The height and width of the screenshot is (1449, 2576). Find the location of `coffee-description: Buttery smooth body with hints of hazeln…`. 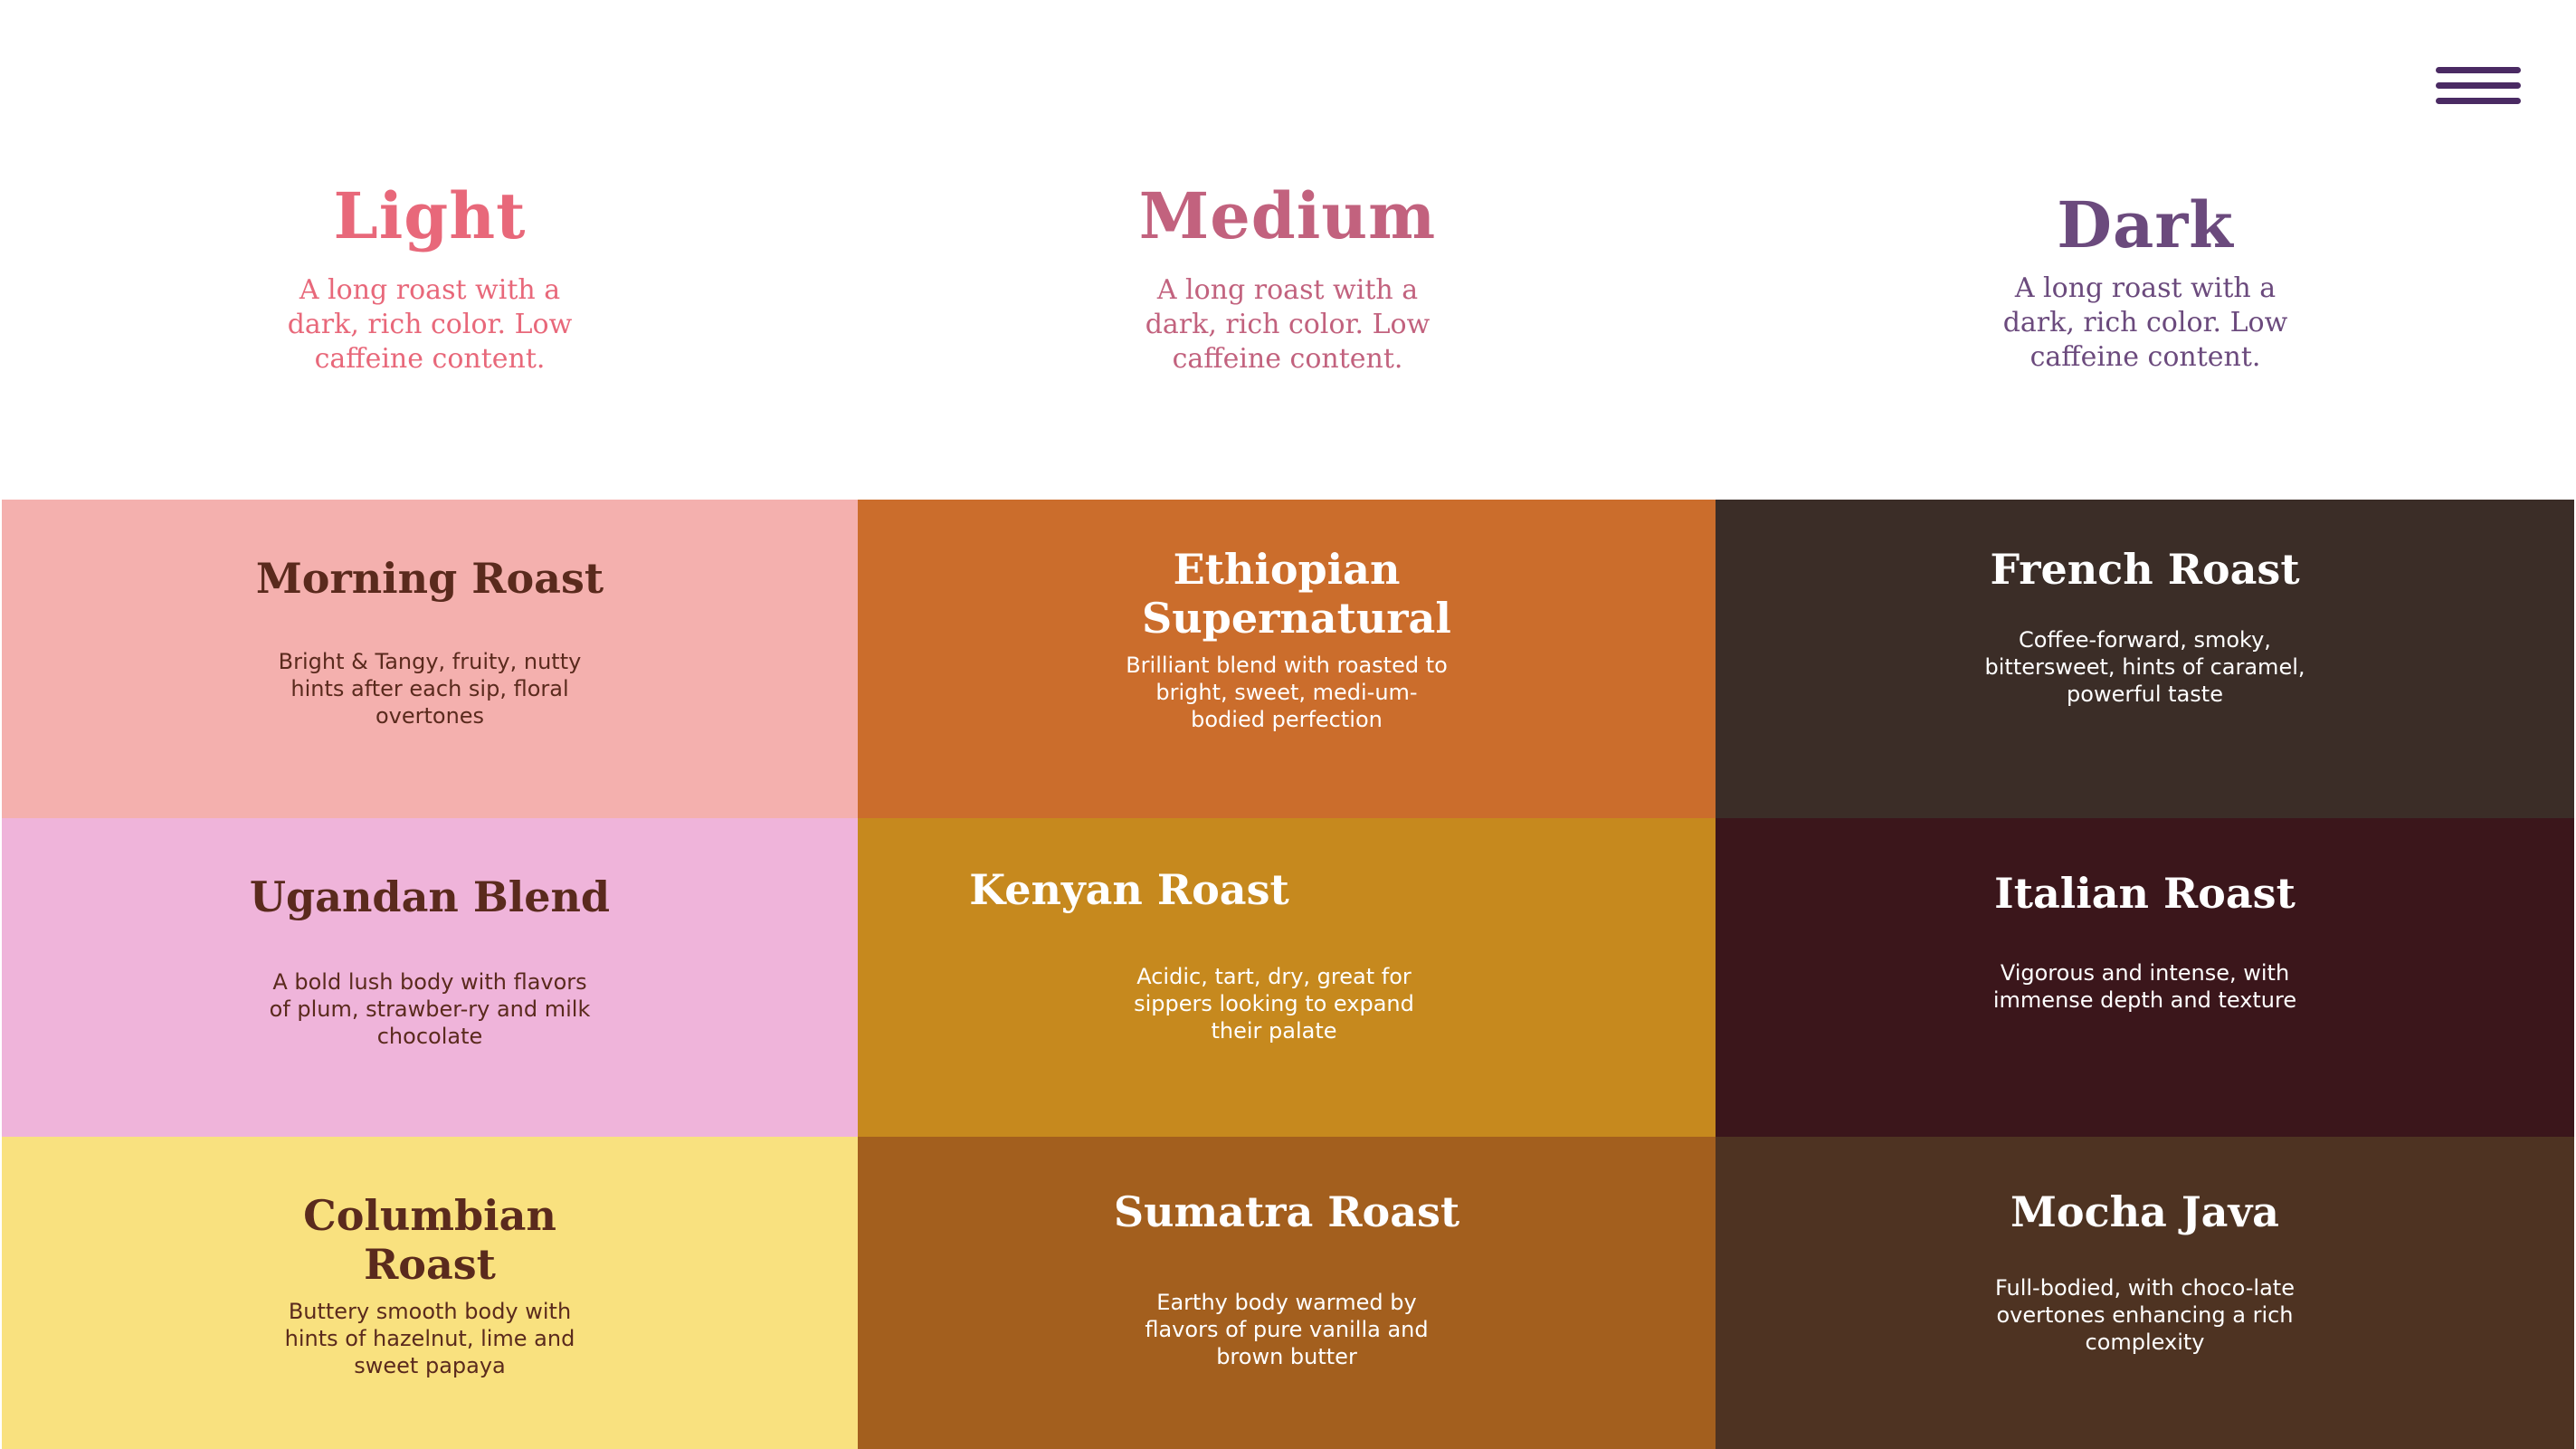

coffee-description: Buttery smooth body with hints of hazeln… is located at coordinates (429, 1338).